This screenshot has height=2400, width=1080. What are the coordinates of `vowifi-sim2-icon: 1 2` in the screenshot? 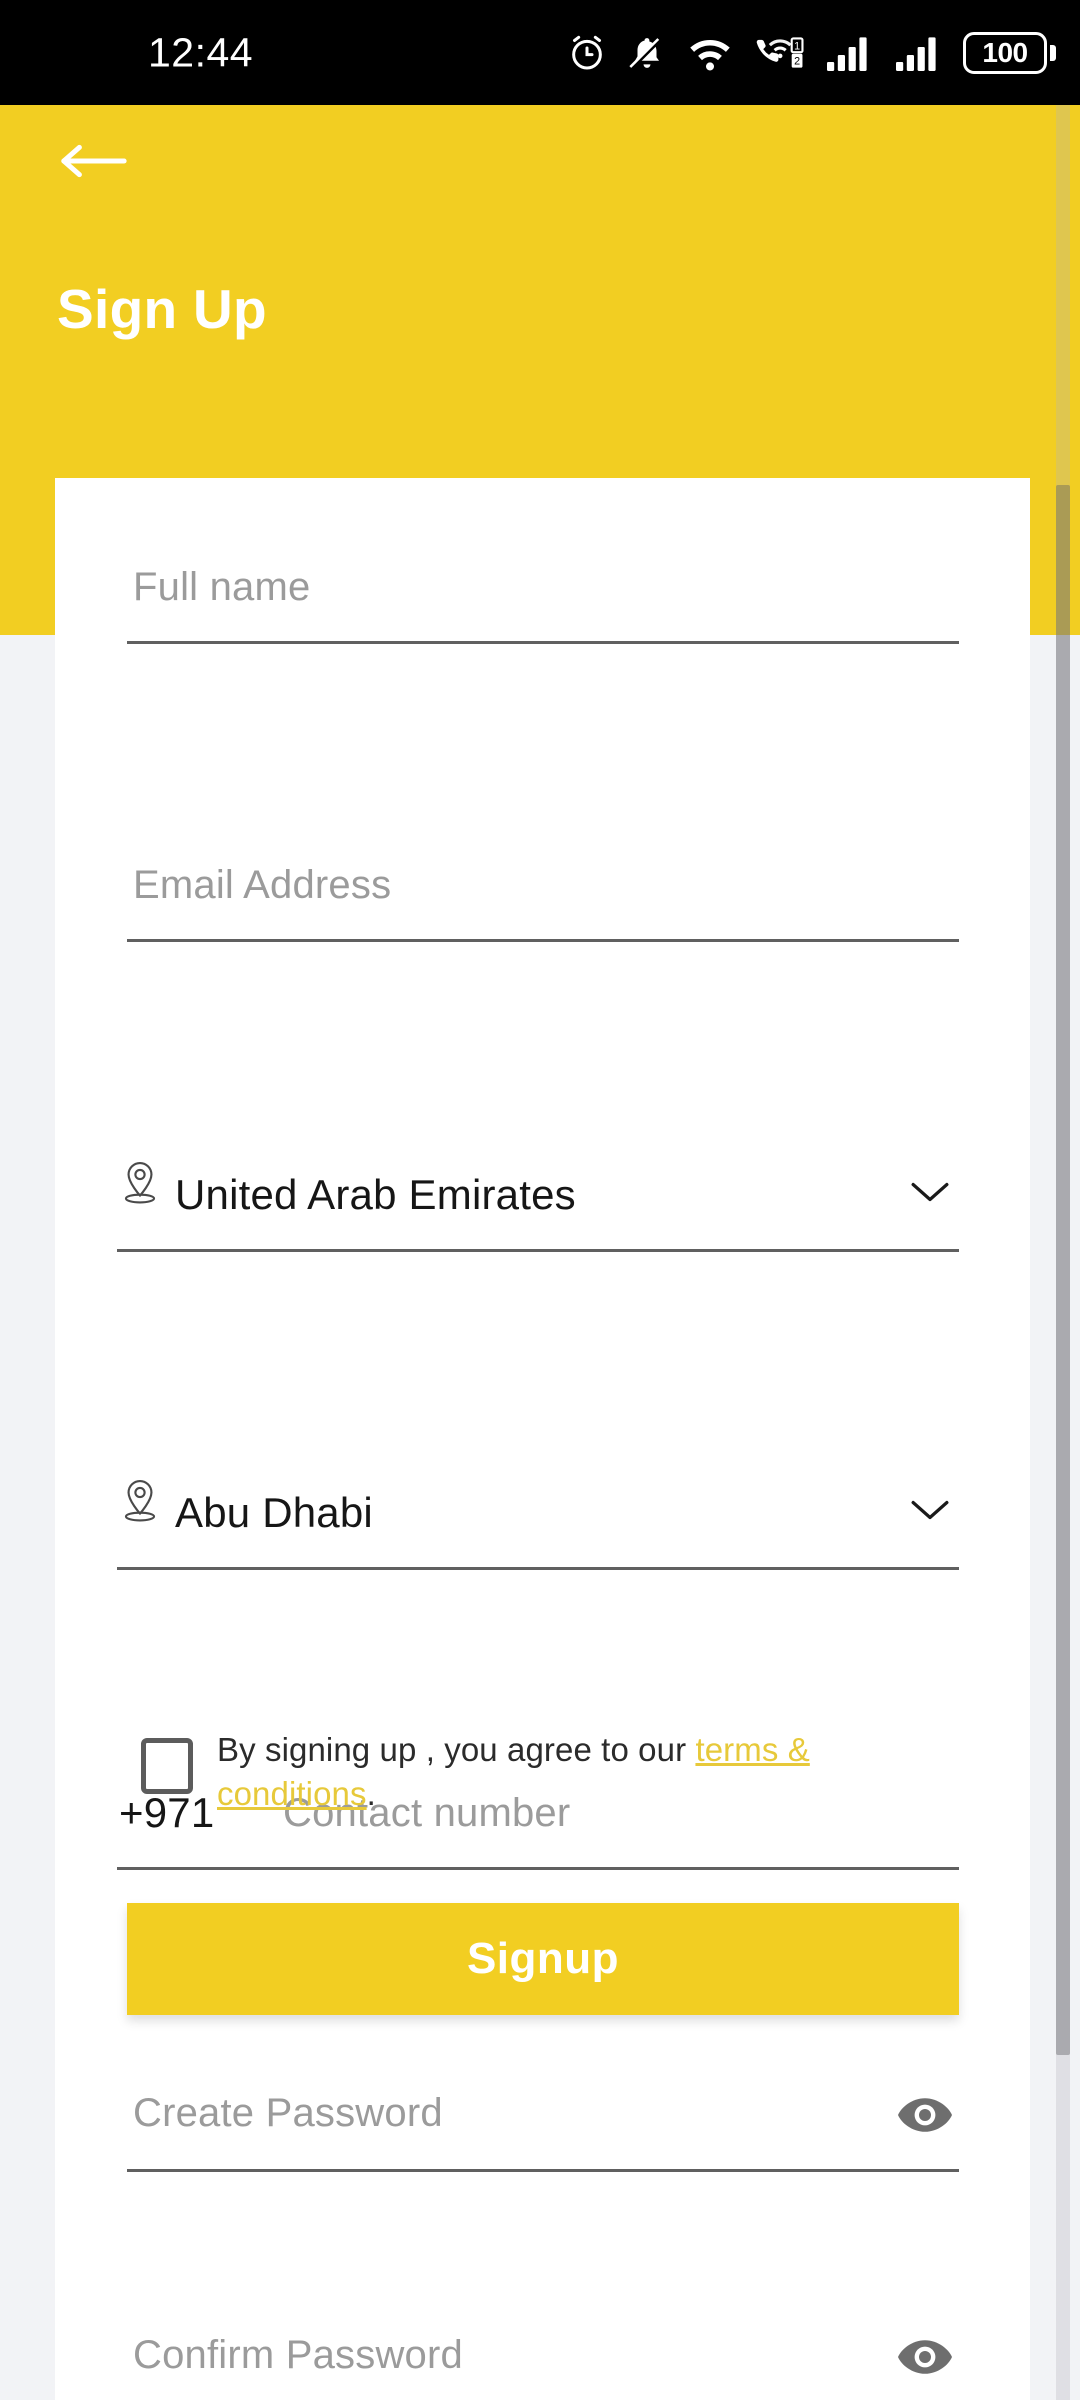 It's located at (779, 53).